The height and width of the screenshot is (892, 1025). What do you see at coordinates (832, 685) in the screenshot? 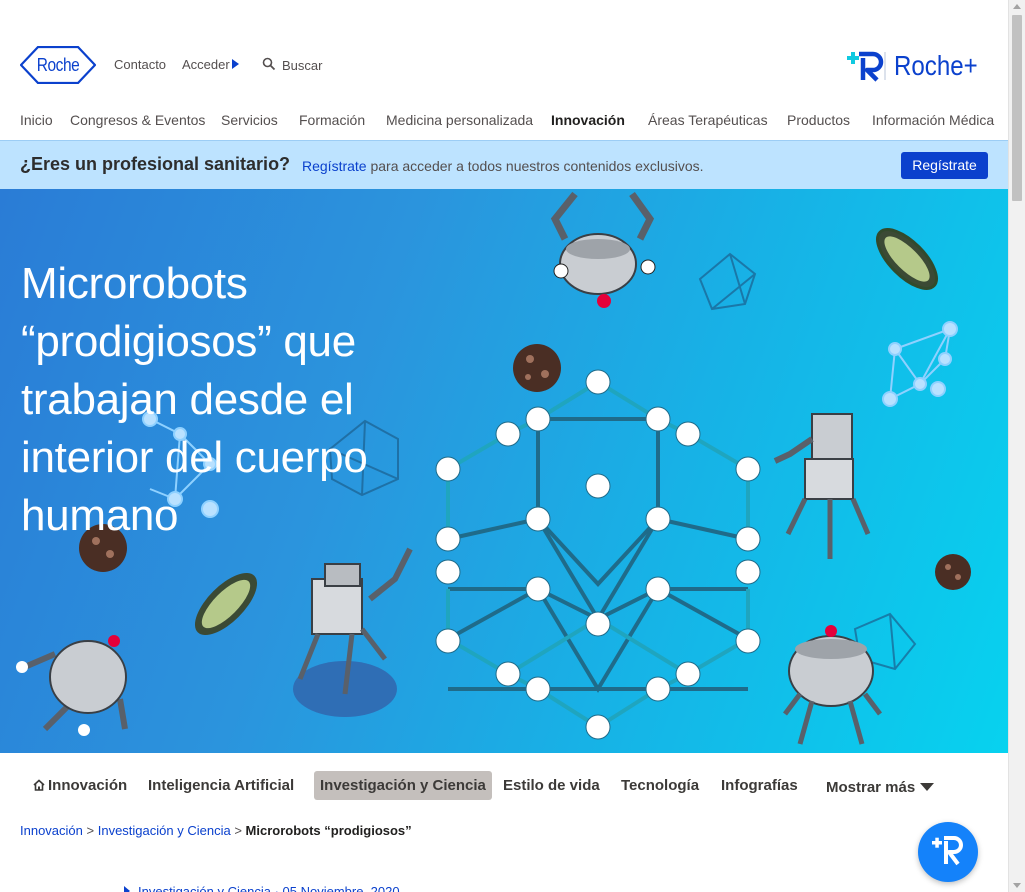
I see `robot-bottom-right-icon` at bounding box center [832, 685].